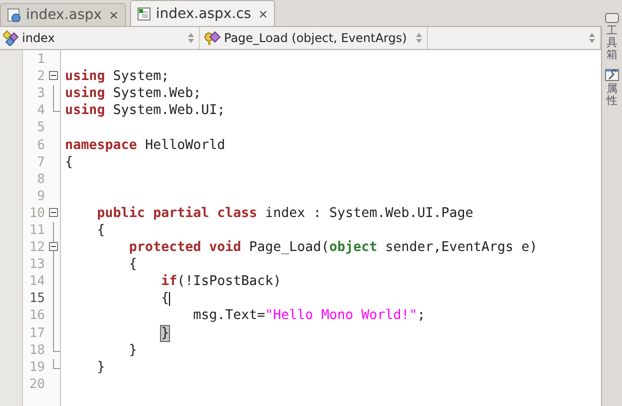 The height and width of the screenshot is (406, 622). Describe the element at coordinates (36, 384) in the screenshot. I see `line-number: 20` at that location.